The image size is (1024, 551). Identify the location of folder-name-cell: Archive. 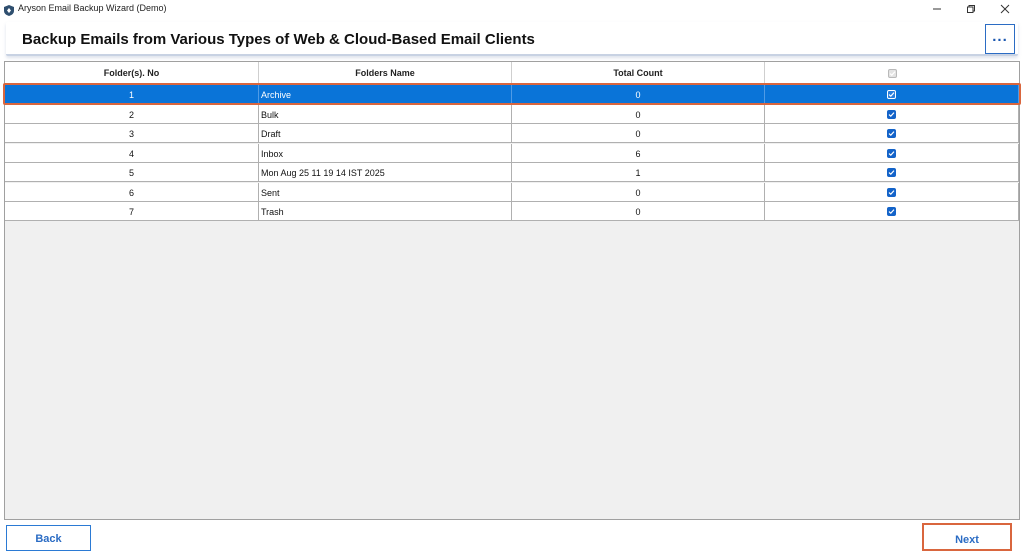
(385, 94).